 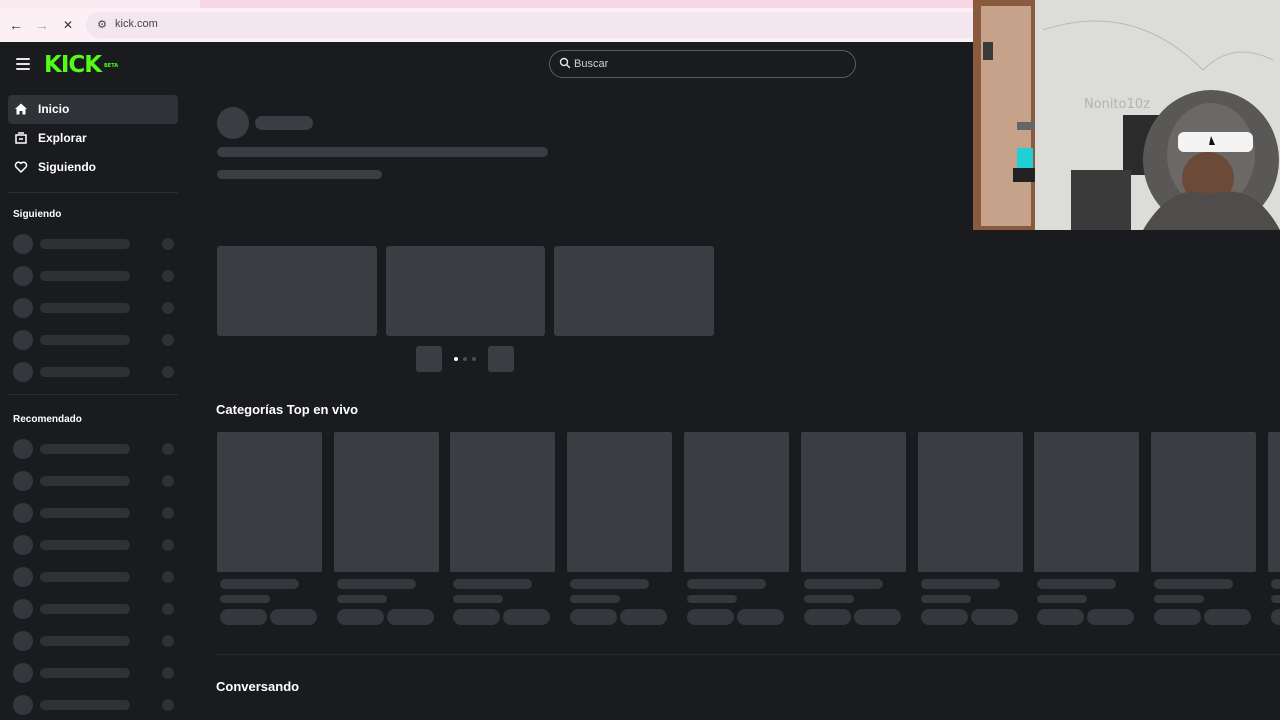 I want to click on webcam-overlay: Nonito10z, so click(x=1126, y=115).